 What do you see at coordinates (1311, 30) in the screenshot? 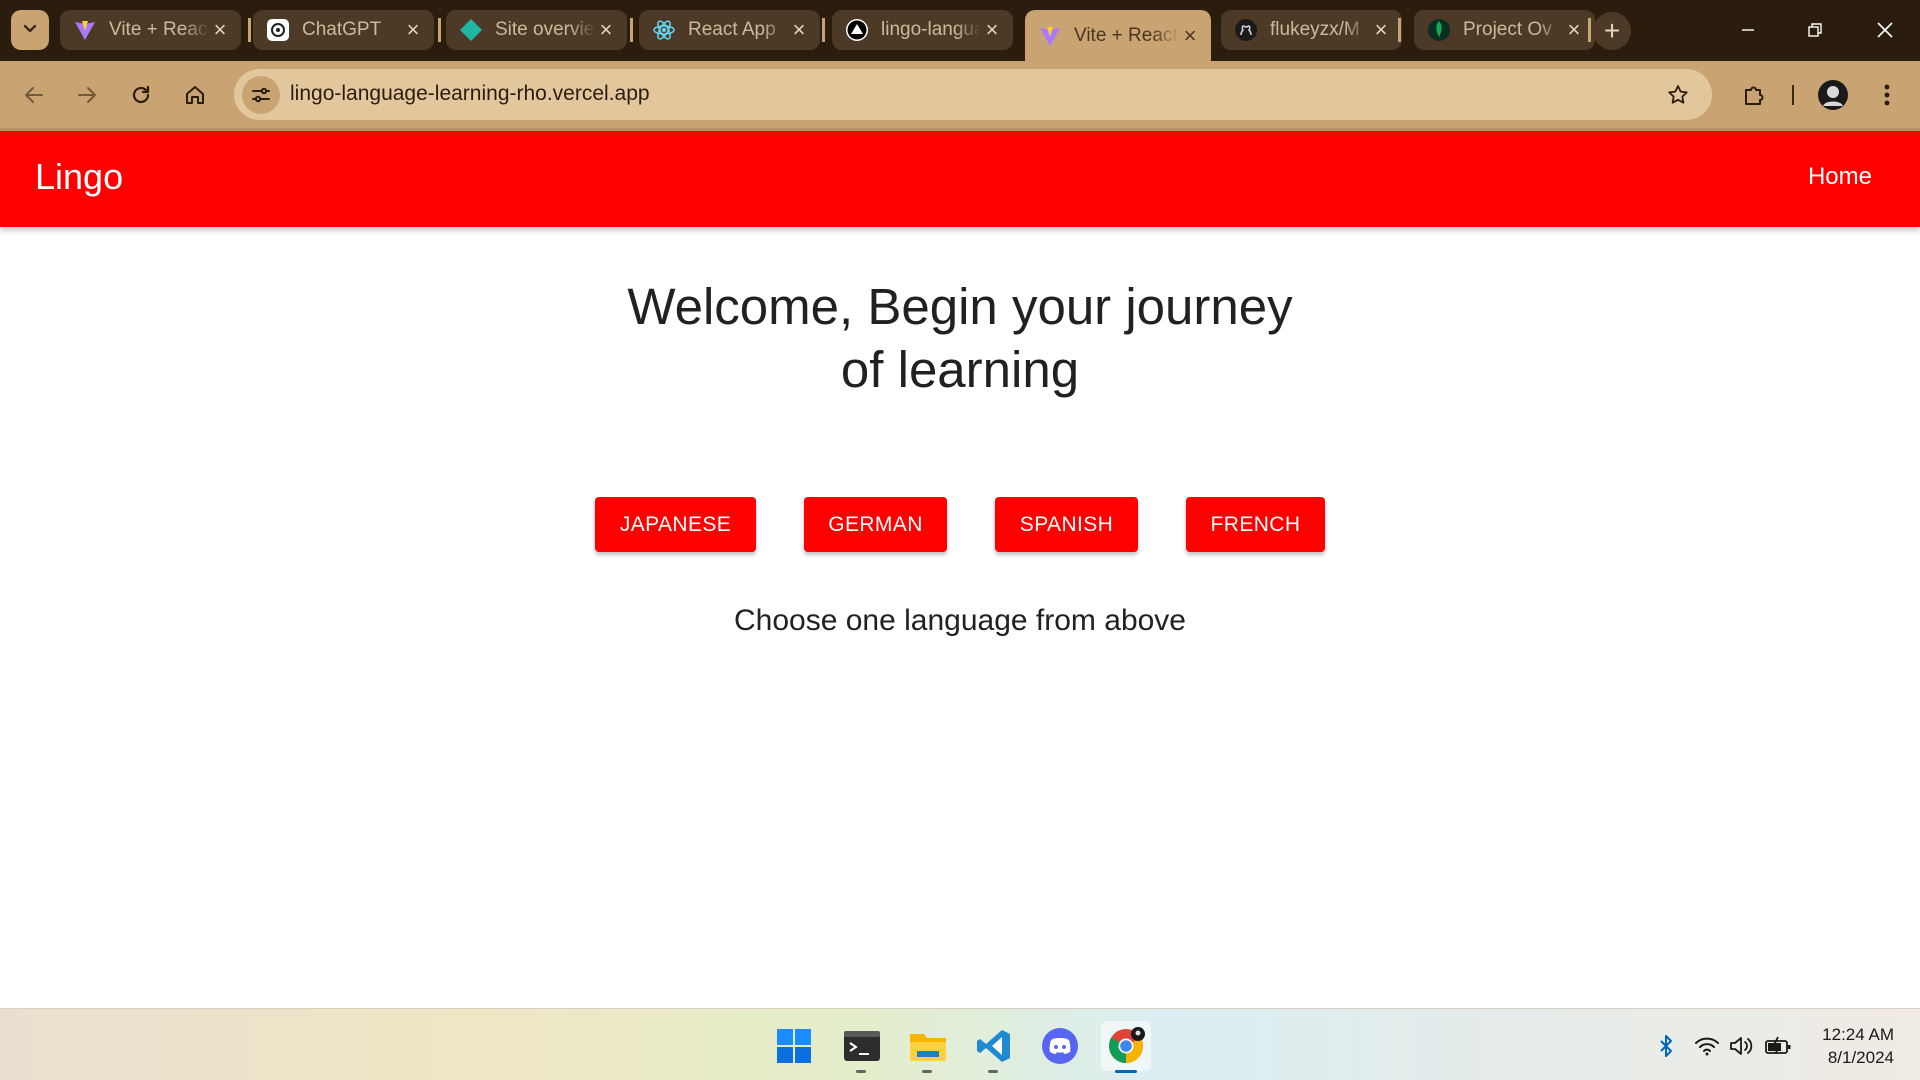
I see `tab-github: flukeyzx/M ×` at bounding box center [1311, 30].